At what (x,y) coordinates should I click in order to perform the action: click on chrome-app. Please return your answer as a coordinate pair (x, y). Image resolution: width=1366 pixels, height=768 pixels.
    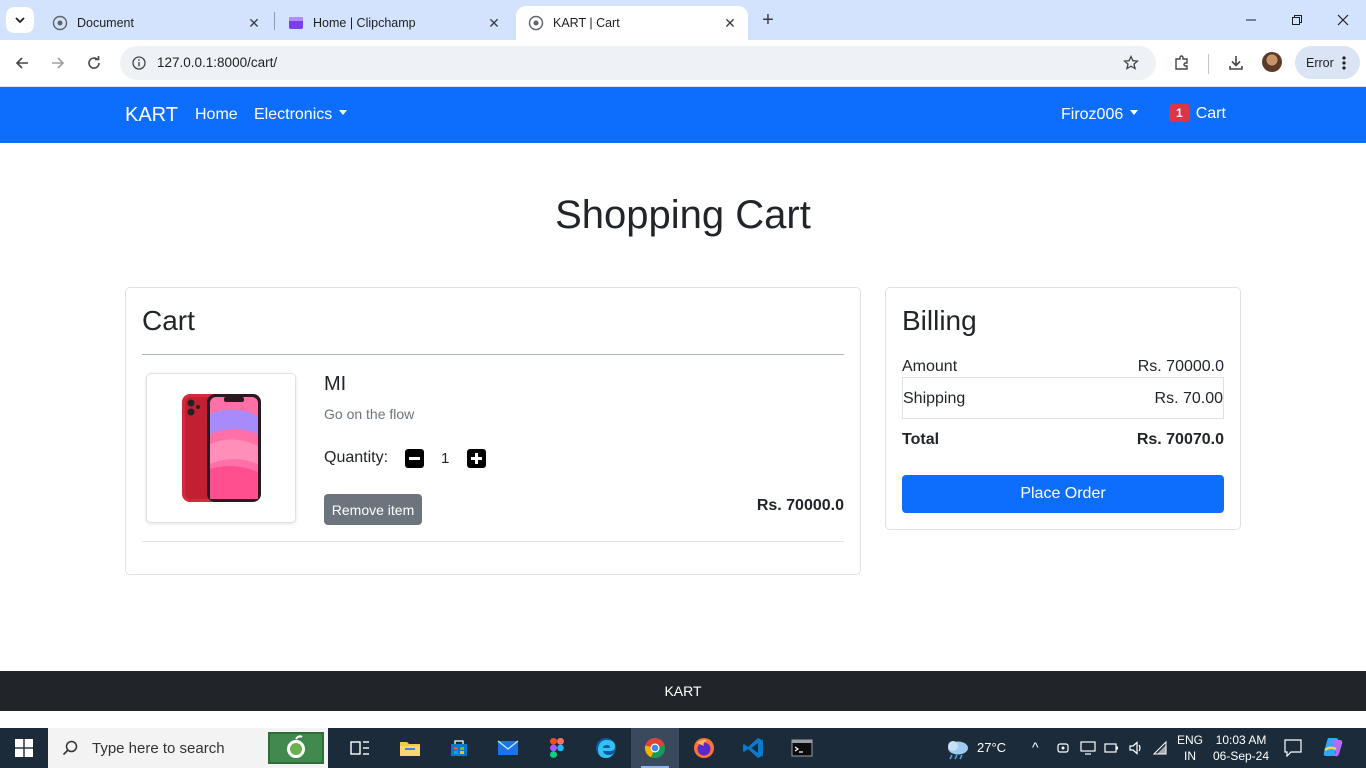
    Looking at the image, I should click on (655, 748).